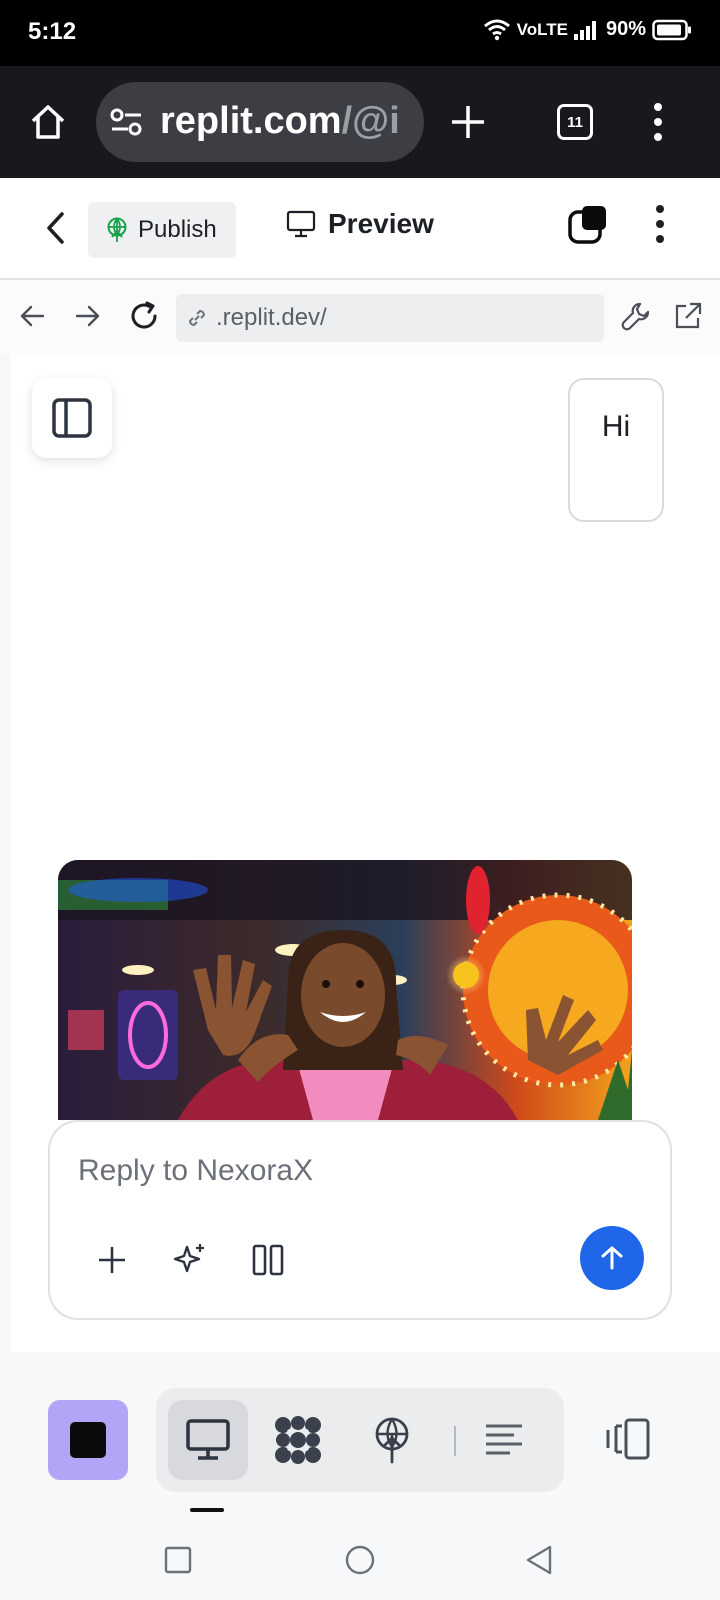 This screenshot has height=1600, width=720. What do you see at coordinates (52, 31) in the screenshot?
I see `status-time: 5:12` at bounding box center [52, 31].